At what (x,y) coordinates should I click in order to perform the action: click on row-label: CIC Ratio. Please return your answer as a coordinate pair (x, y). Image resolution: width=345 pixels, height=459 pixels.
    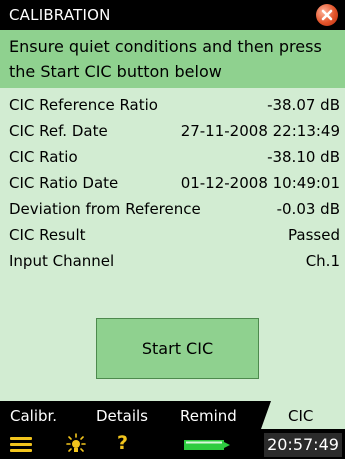
    Looking at the image, I should click on (43, 157).